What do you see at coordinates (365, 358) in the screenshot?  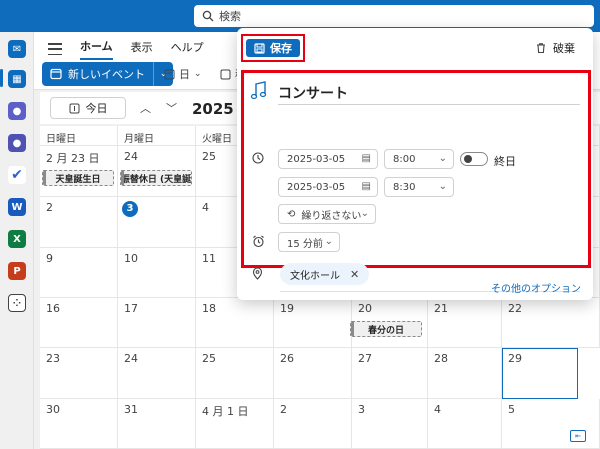 I see `day-number: 27` at bounding box center [365, 358].